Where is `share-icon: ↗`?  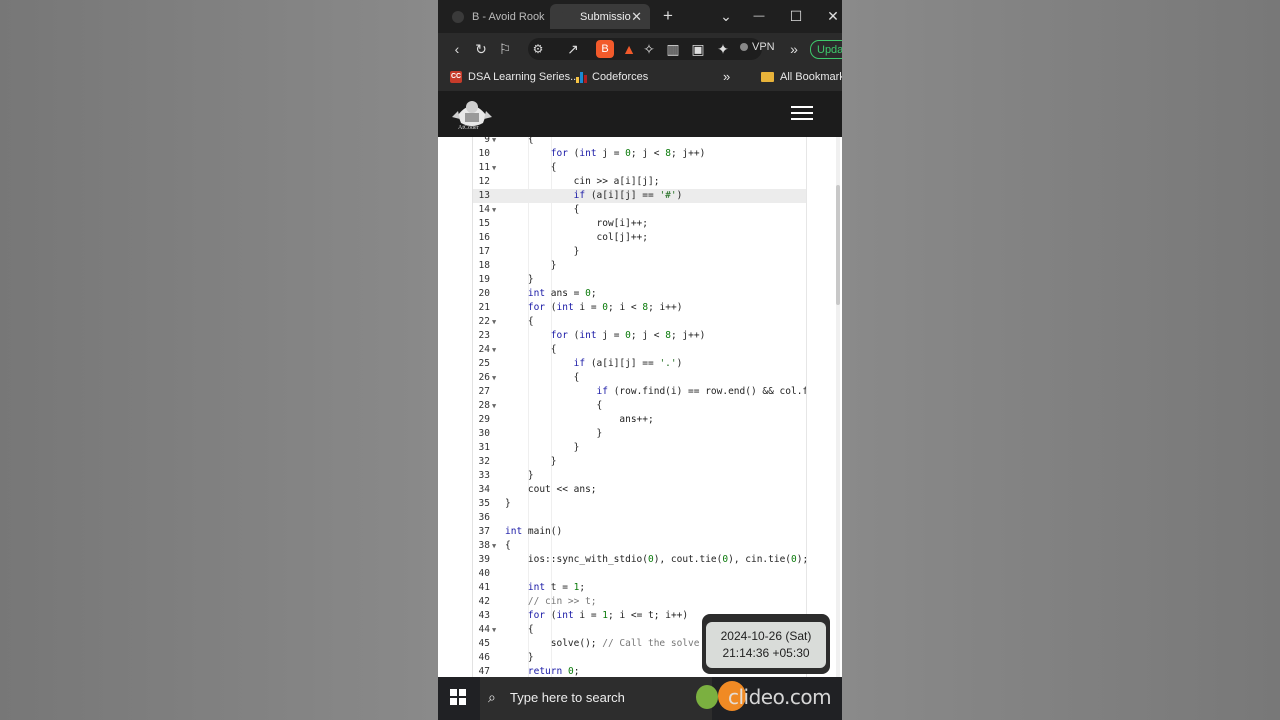 share-icon: ↗ is located at coordinates (573, 49).